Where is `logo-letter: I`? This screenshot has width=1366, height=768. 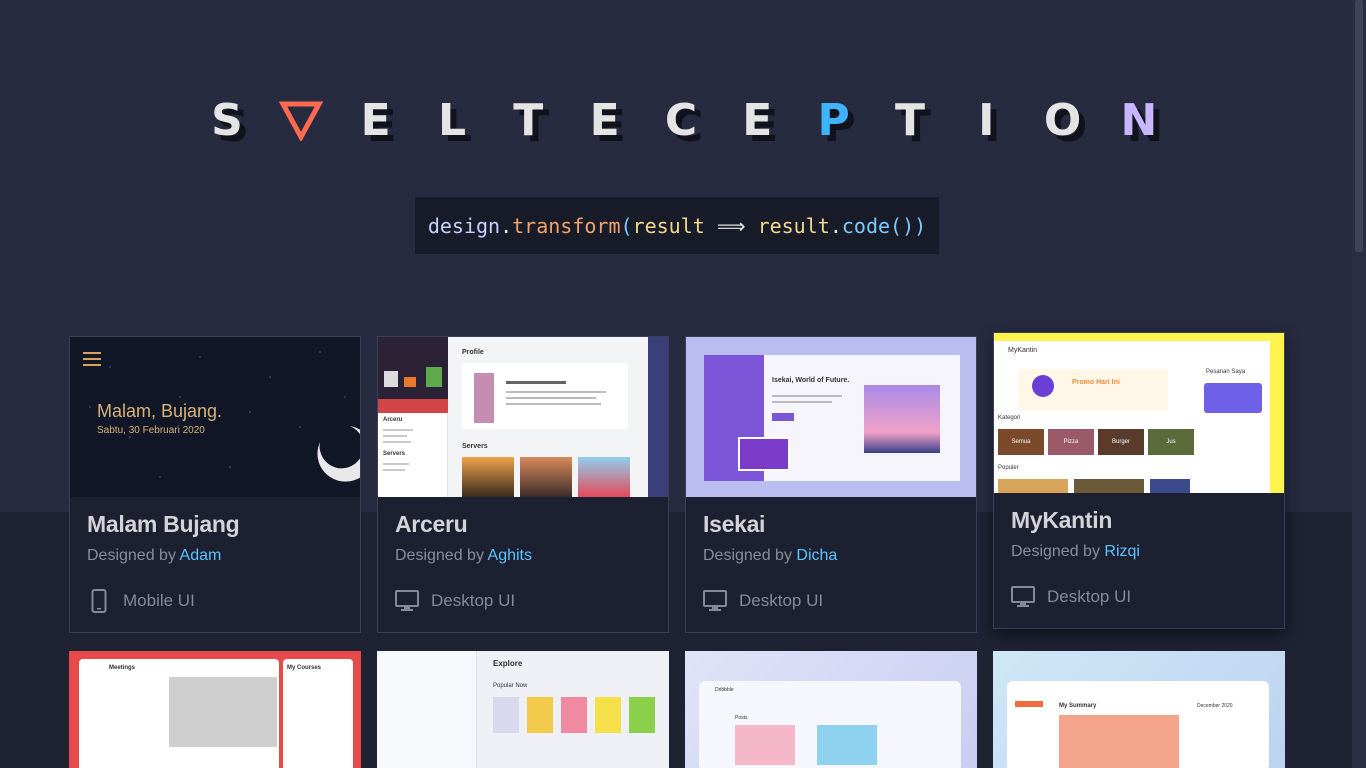 logo-letter: I is located at coordinates (986, 120).